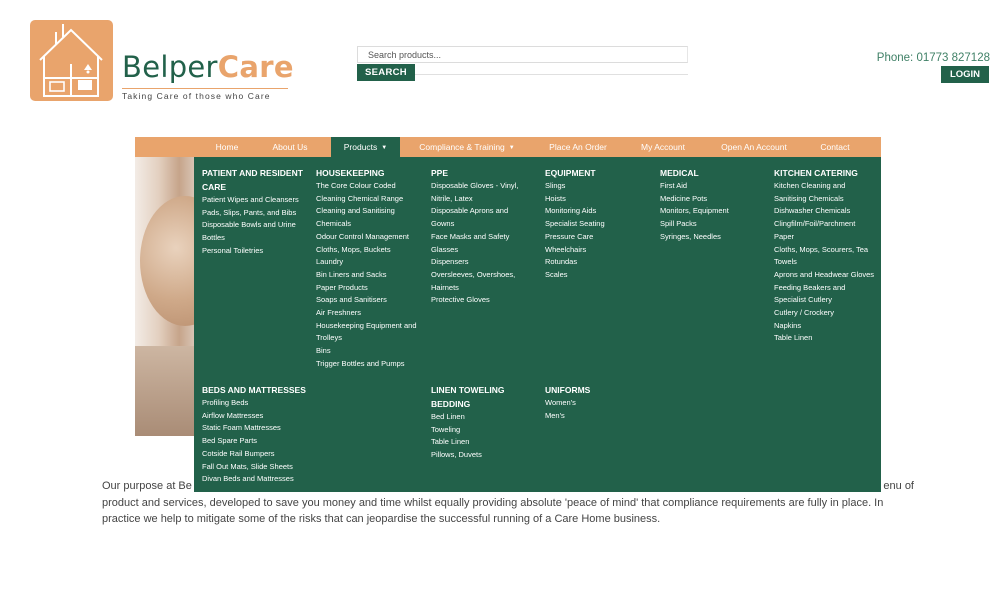 This screenshot has height=600, width=1000. Describe the element at coordinates (825, 211) in the screenshot. I see `menu-link: Dishwasher Chemicals` at that location.